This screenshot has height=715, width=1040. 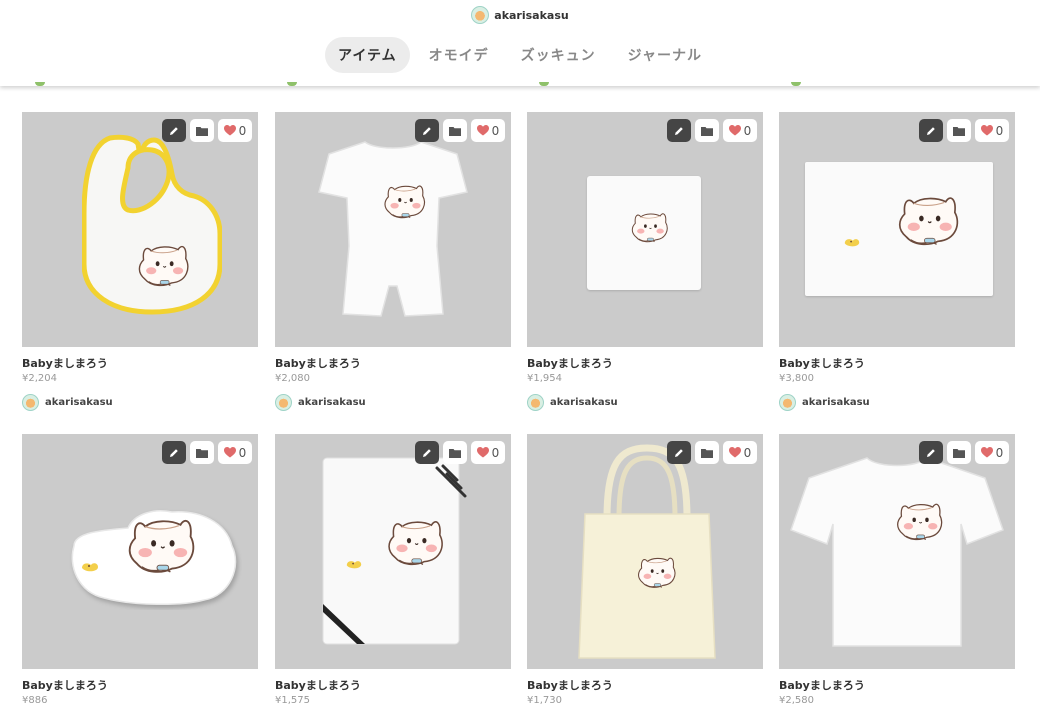 I want to click on item-price: ¥886, so click(x=35, y=700).